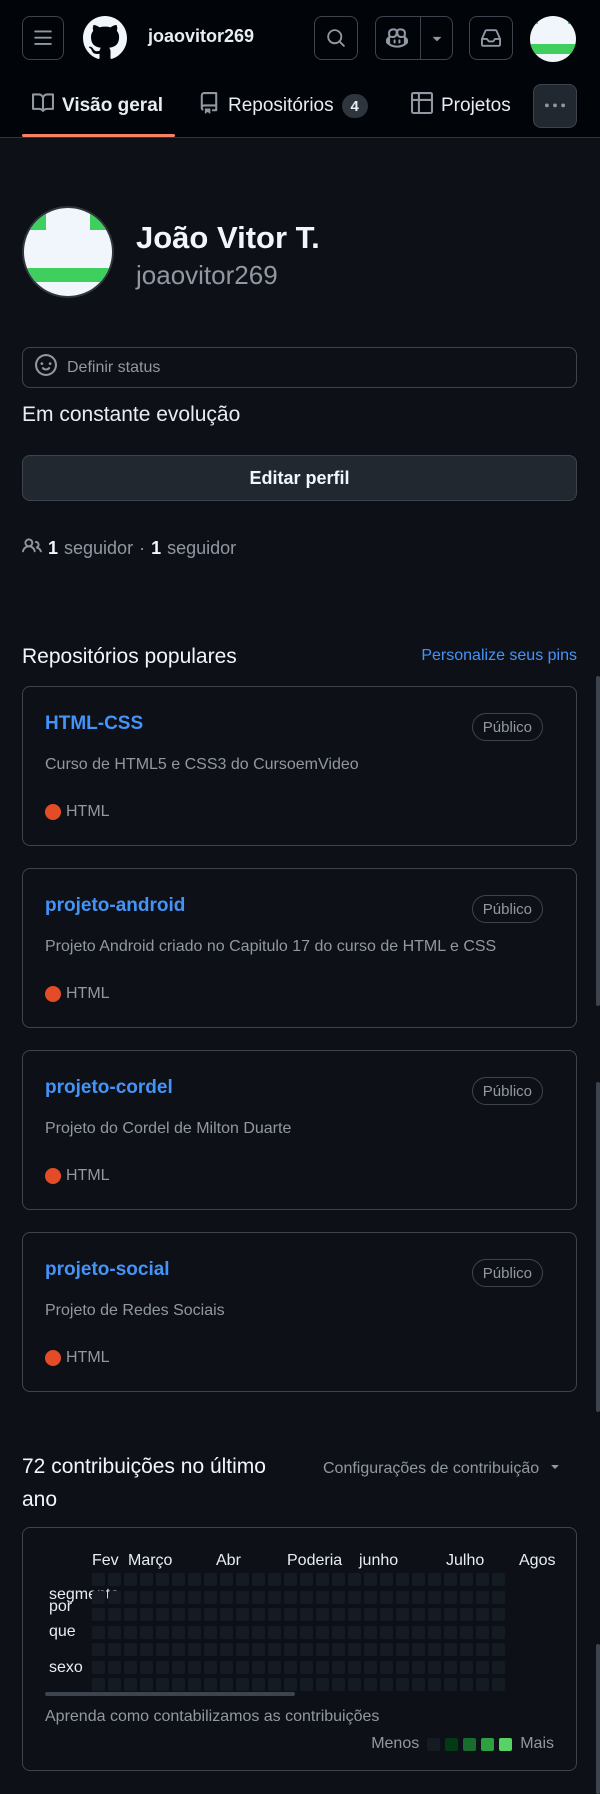 The image size is (600, 1794). I want to click on copilot-button, so click(414, 38).